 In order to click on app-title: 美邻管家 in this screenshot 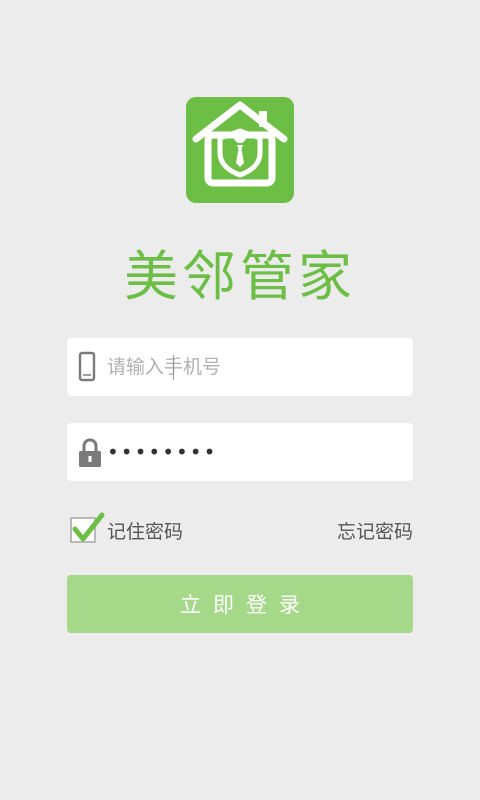, I will do `click(240, 276)`.